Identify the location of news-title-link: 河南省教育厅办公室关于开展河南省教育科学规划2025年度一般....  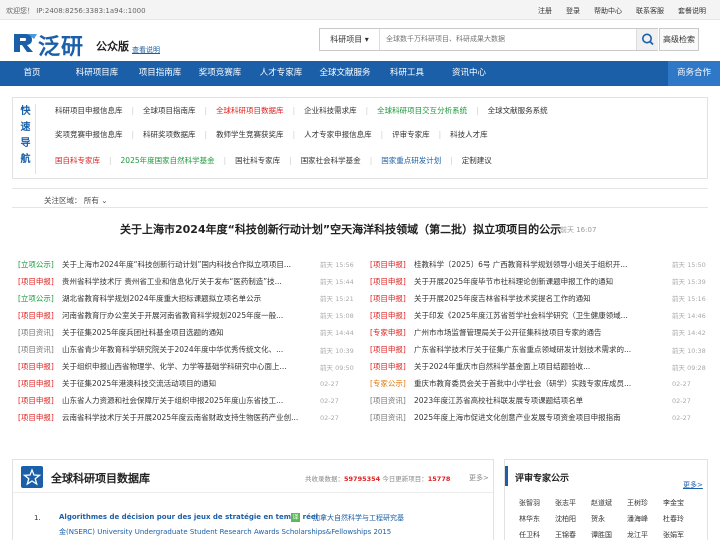
(191, 315).